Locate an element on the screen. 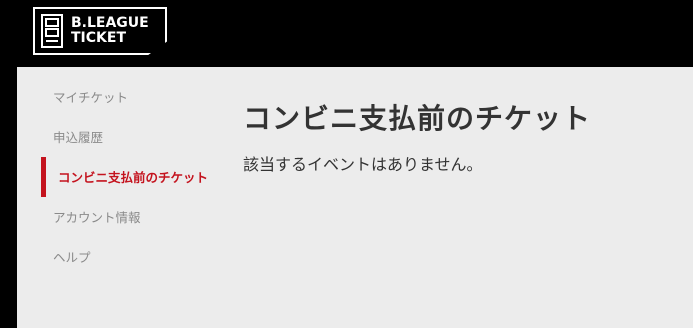 This screenshot has width=693, height=328. sidebar-item-convenience-store-unpaid: コンビニ支払前のチケット is located at coordinates (133, 178).